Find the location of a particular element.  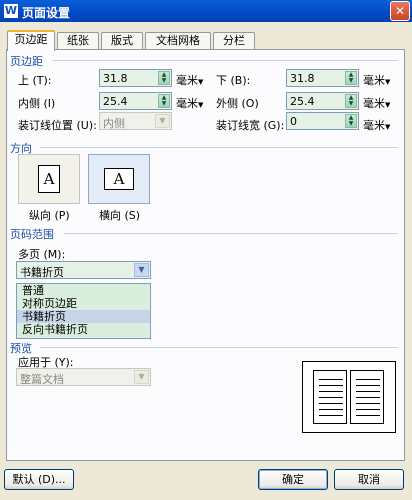

portrait-label: 纵向 (P) is located at coordinates (49, 215).